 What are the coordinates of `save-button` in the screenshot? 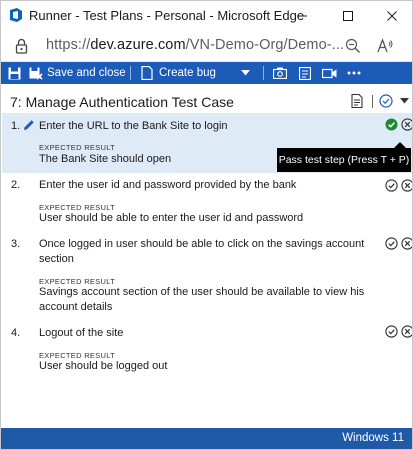 It's located at (14, 73).